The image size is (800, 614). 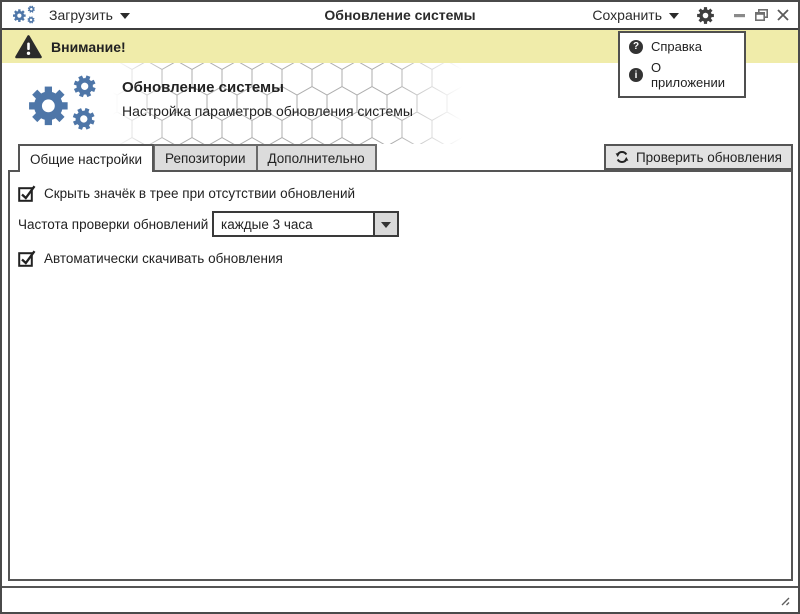 What do you see at coordinates (113, 224) in the screenshot?
I see `frequency-label: Частота проверки обновлений` at bounding box center [113, 224].